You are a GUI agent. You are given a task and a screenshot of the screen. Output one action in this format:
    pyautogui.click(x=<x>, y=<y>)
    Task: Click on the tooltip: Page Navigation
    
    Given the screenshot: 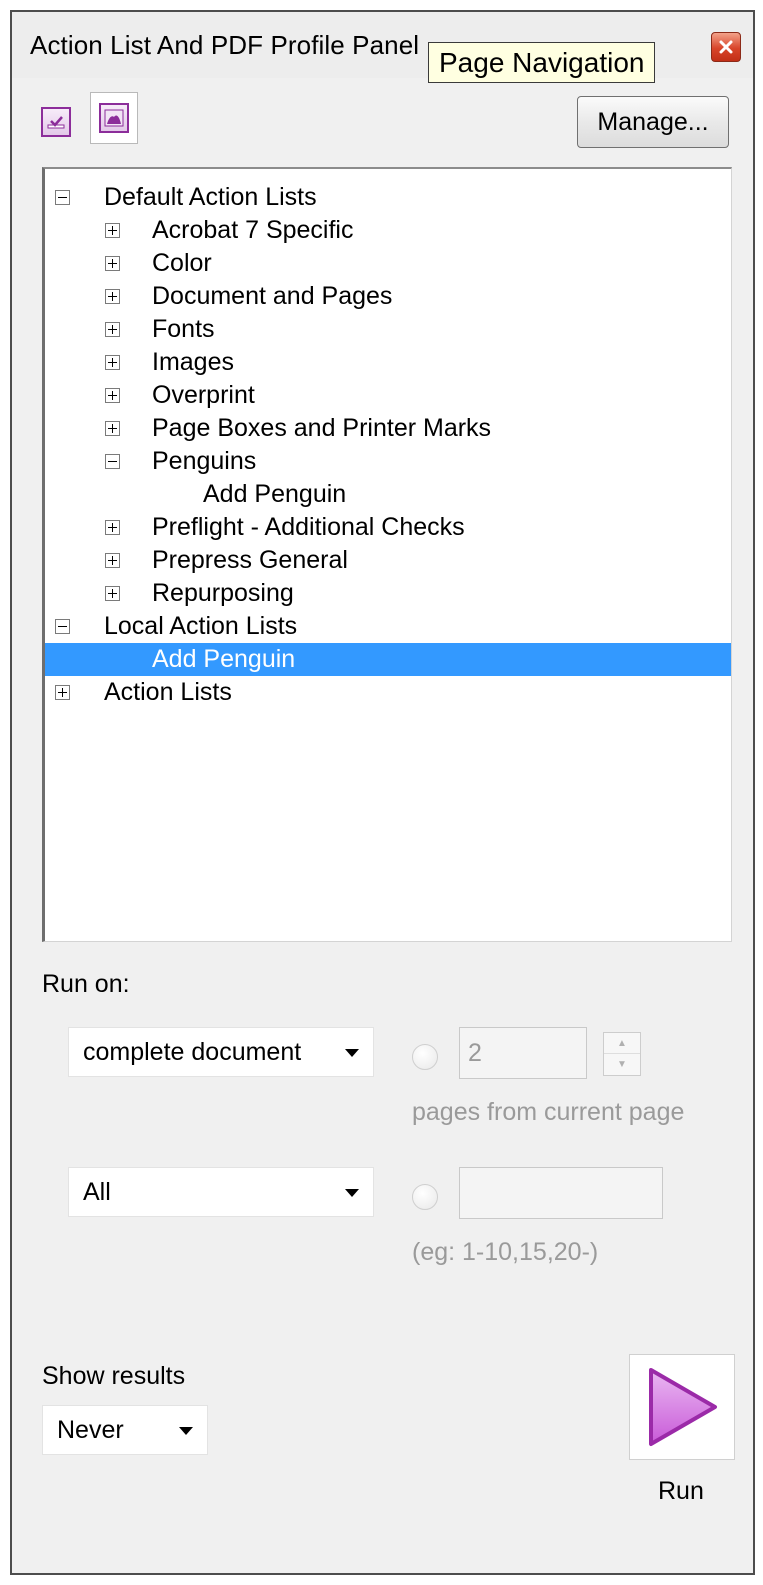 What is the action you would take?
    pyautogui.click(x=542, y=62)
    